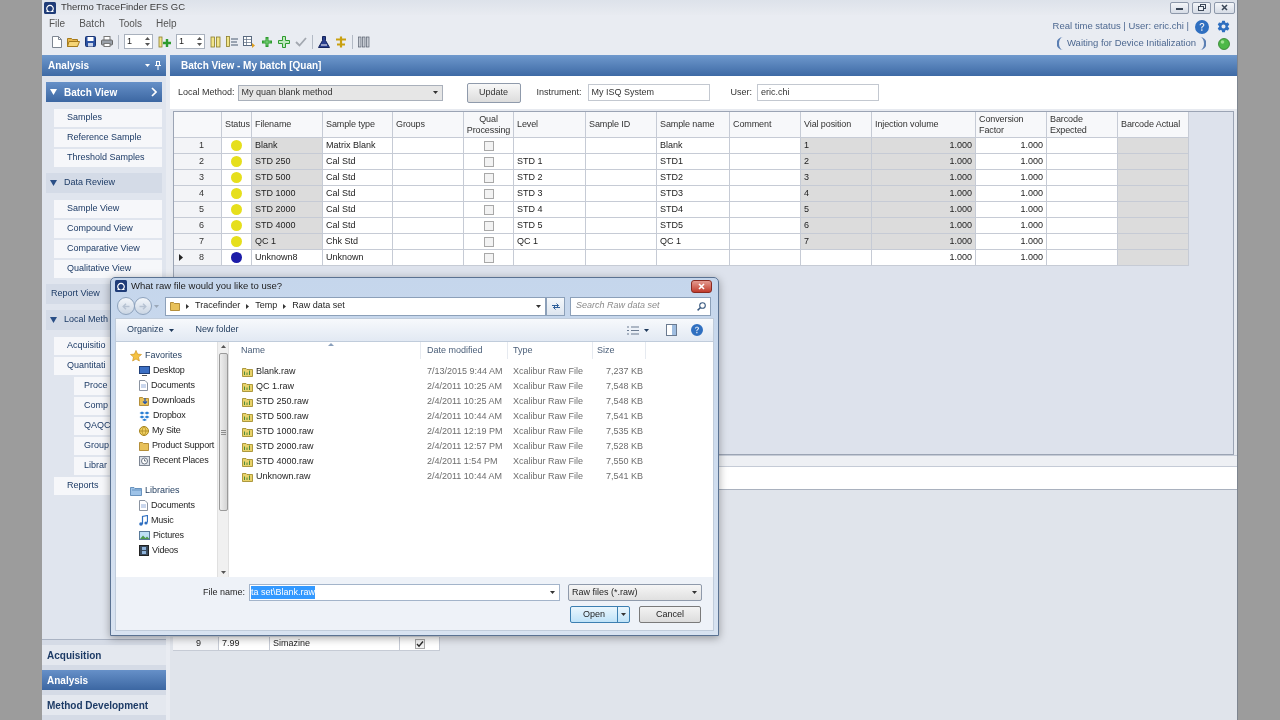 The image size is (1280, 720). I want to click on row-number: 4, so click(201, 193).